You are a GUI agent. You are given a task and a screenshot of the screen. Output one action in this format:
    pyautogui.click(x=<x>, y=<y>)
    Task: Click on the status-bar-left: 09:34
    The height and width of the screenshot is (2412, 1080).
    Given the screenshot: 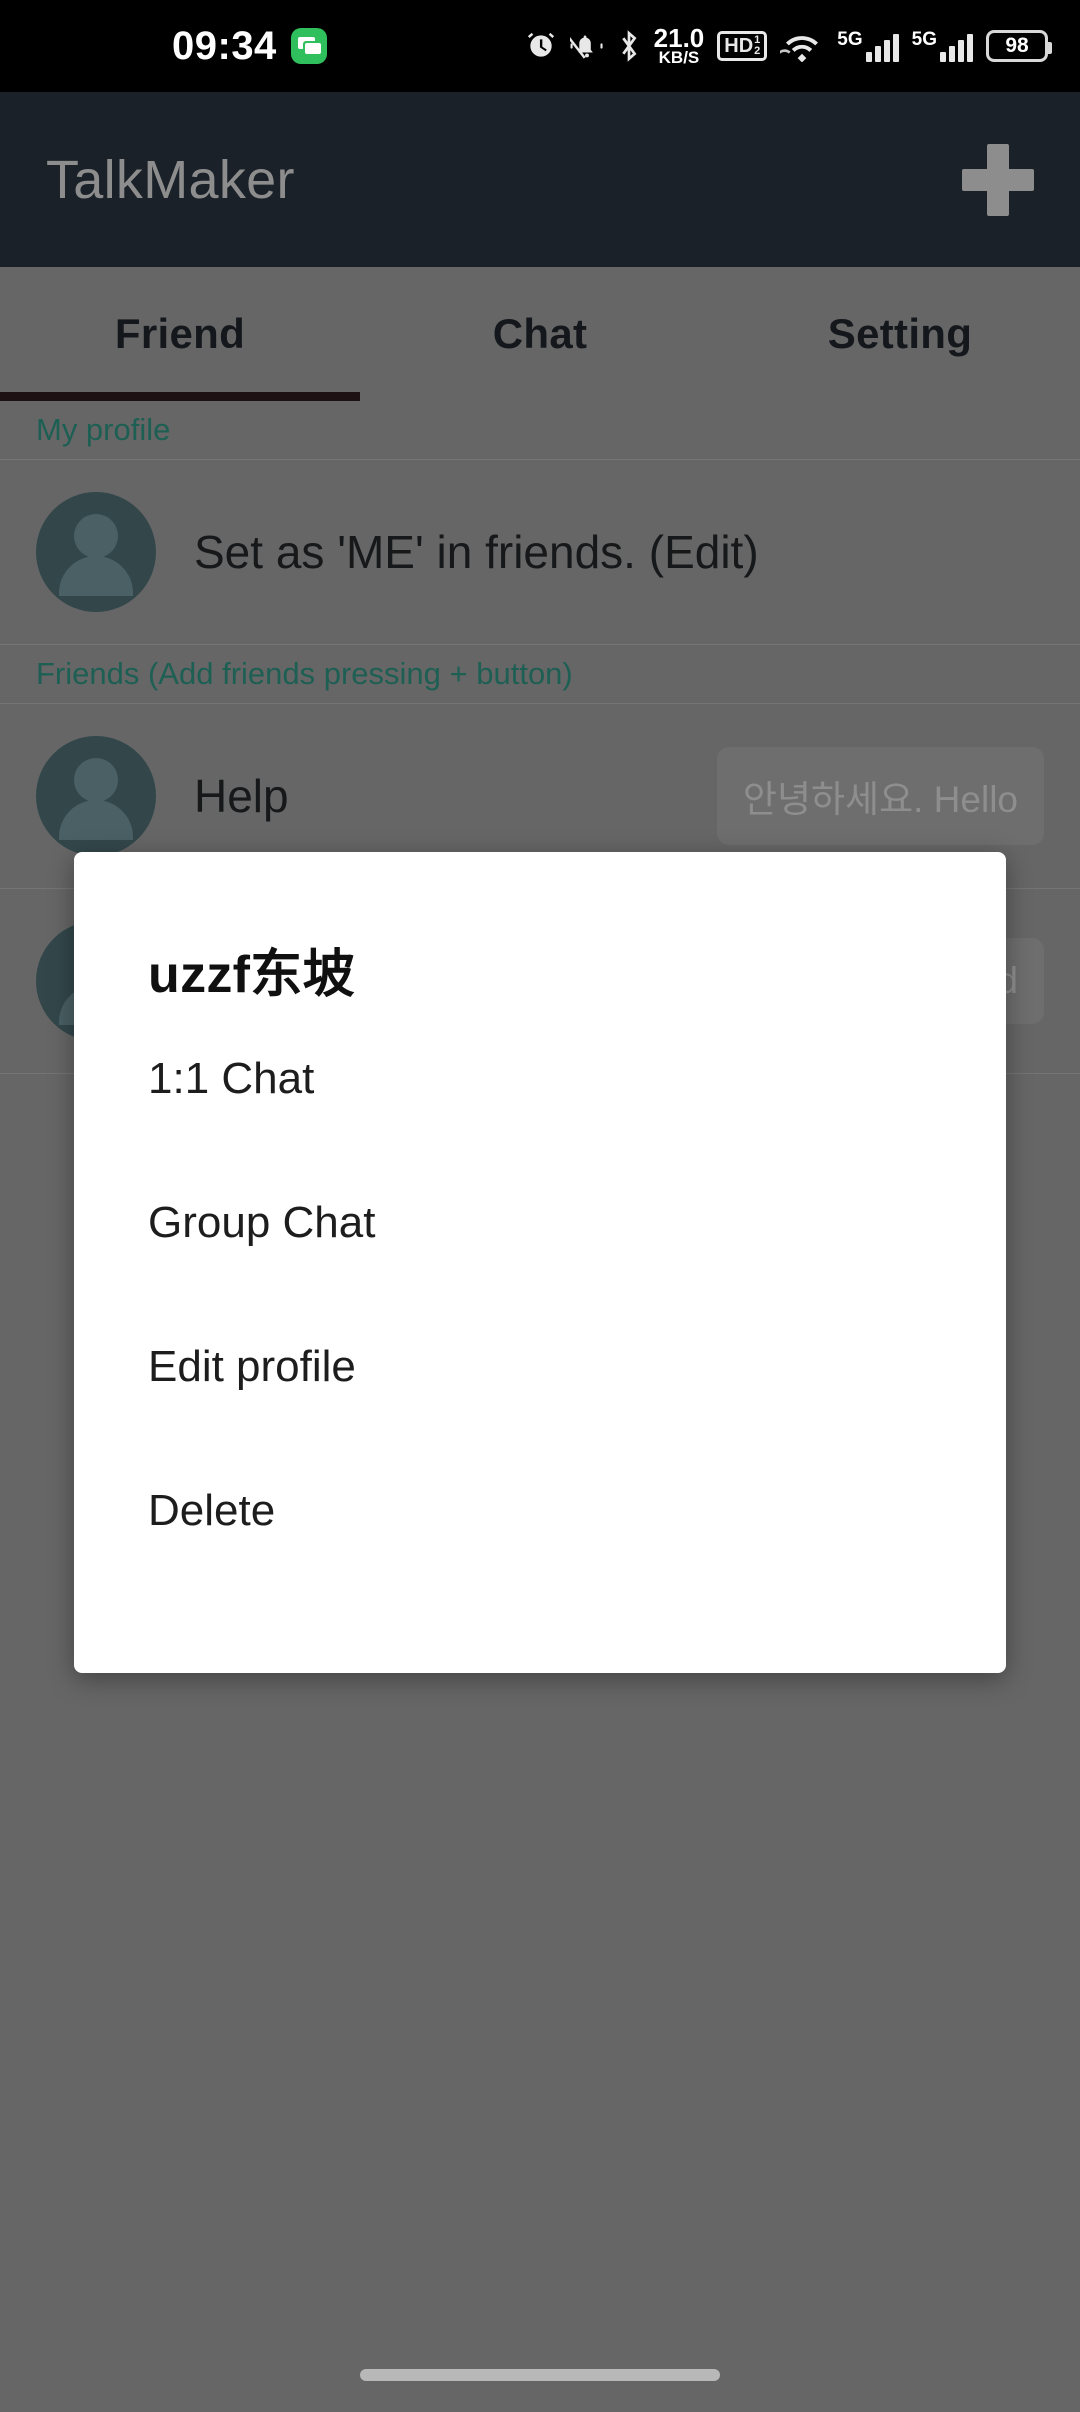 What is the action you would take?
    pyautogui.click(x=249, y=46)
    